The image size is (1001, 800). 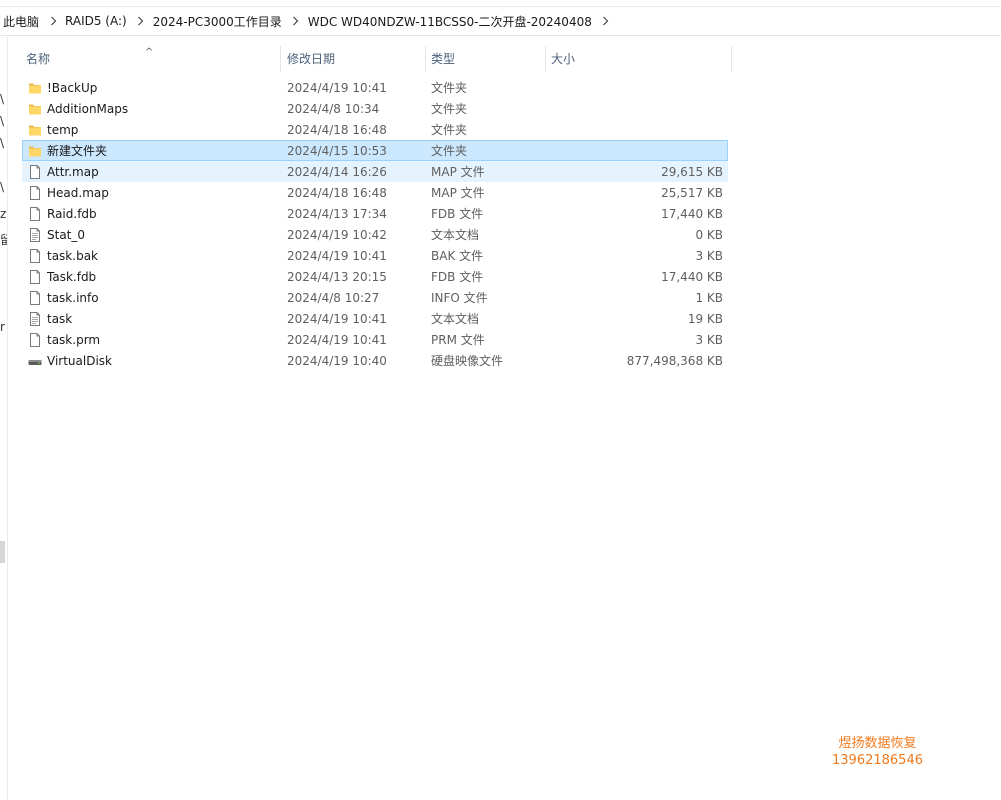 I want to click on sort-ascending-icon: ^, so click(x=149, y=52).